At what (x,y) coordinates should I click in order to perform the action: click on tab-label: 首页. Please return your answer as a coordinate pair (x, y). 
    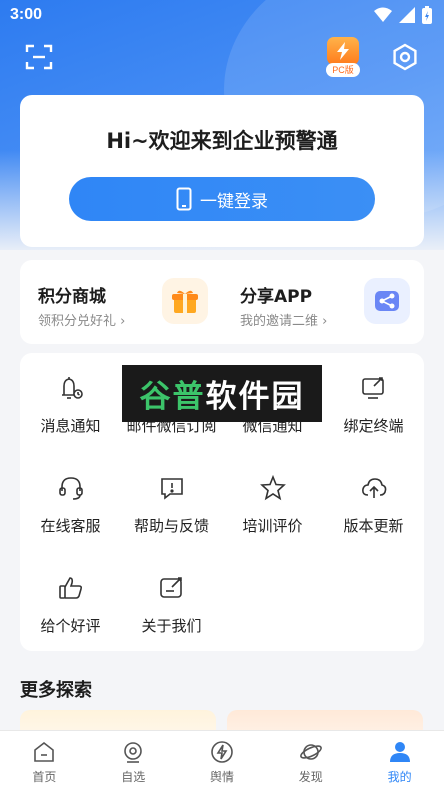
    Looking at the image, I should click on (44, 777).